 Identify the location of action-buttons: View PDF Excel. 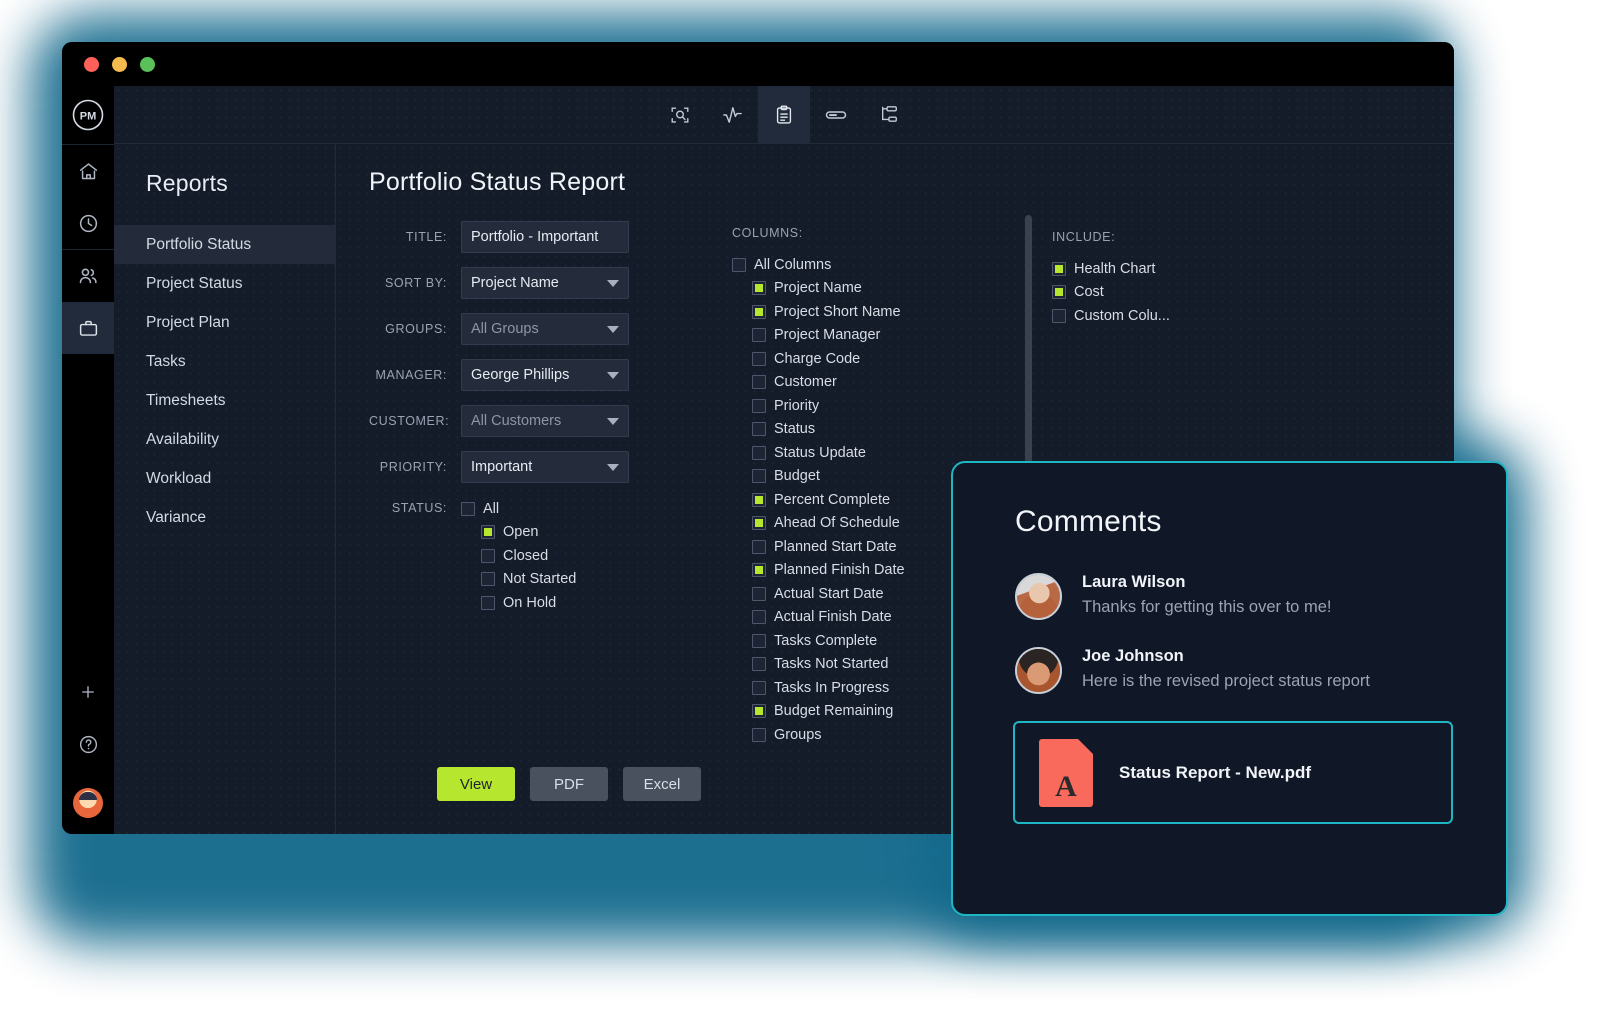
(569, 784).